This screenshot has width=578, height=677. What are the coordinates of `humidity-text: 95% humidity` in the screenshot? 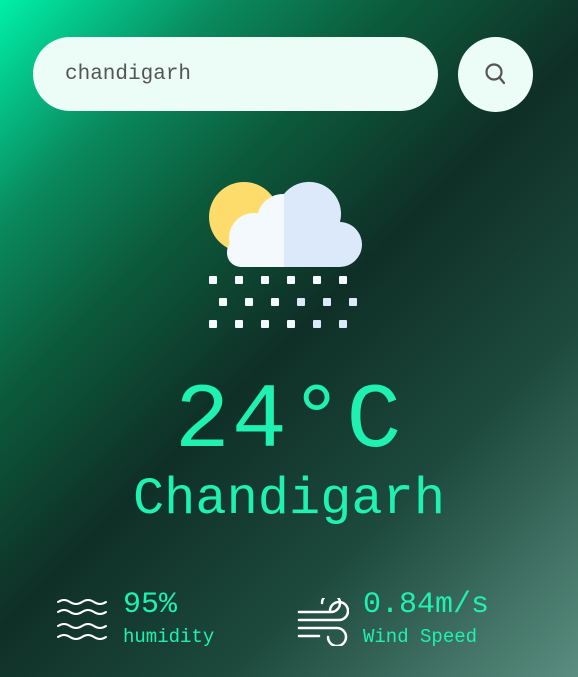 It's located at (168, 619).